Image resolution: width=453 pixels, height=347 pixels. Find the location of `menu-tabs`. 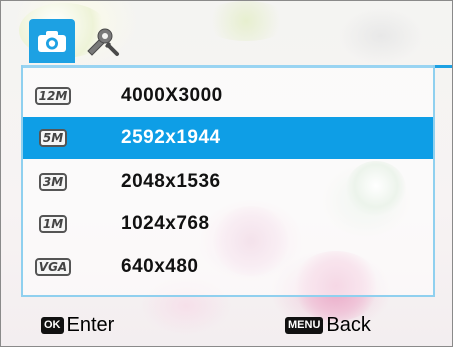

menu-tabs is located at coordinates (84, 42).